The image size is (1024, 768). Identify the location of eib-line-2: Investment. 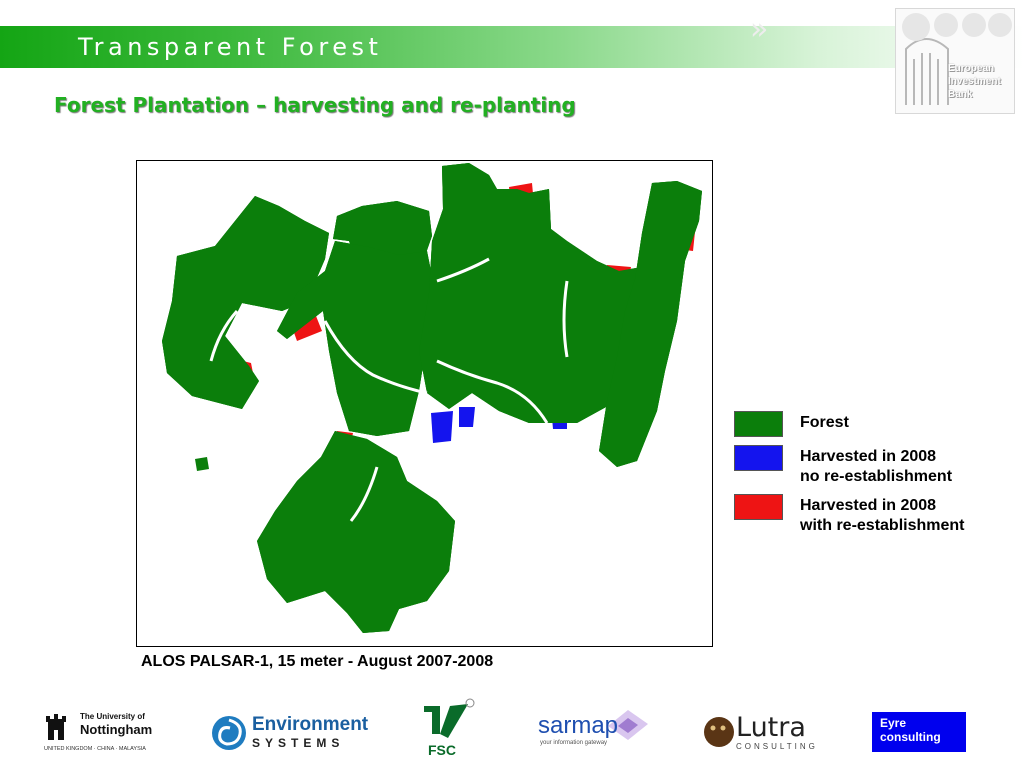
(974, 81).